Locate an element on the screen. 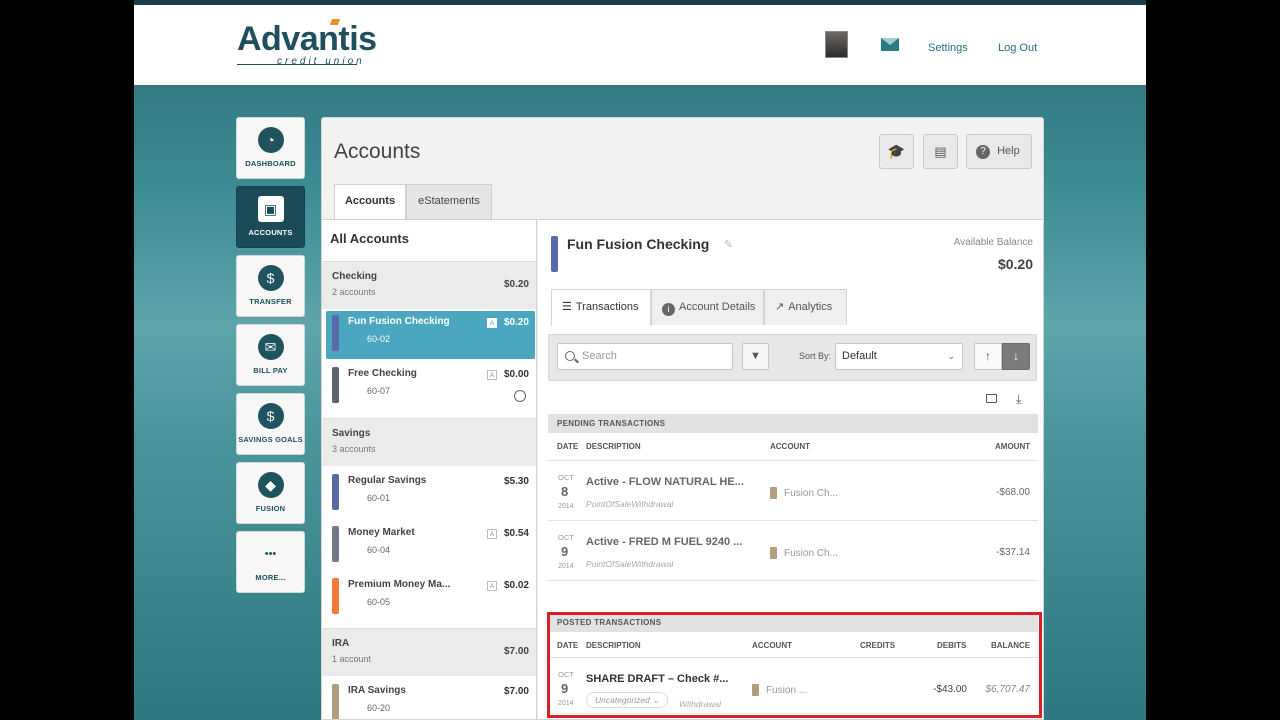 Image resolution: width=1280 pixels, height=720 pixels. edit-pencil-icon: ✎ is located at coordinates (728, 244).